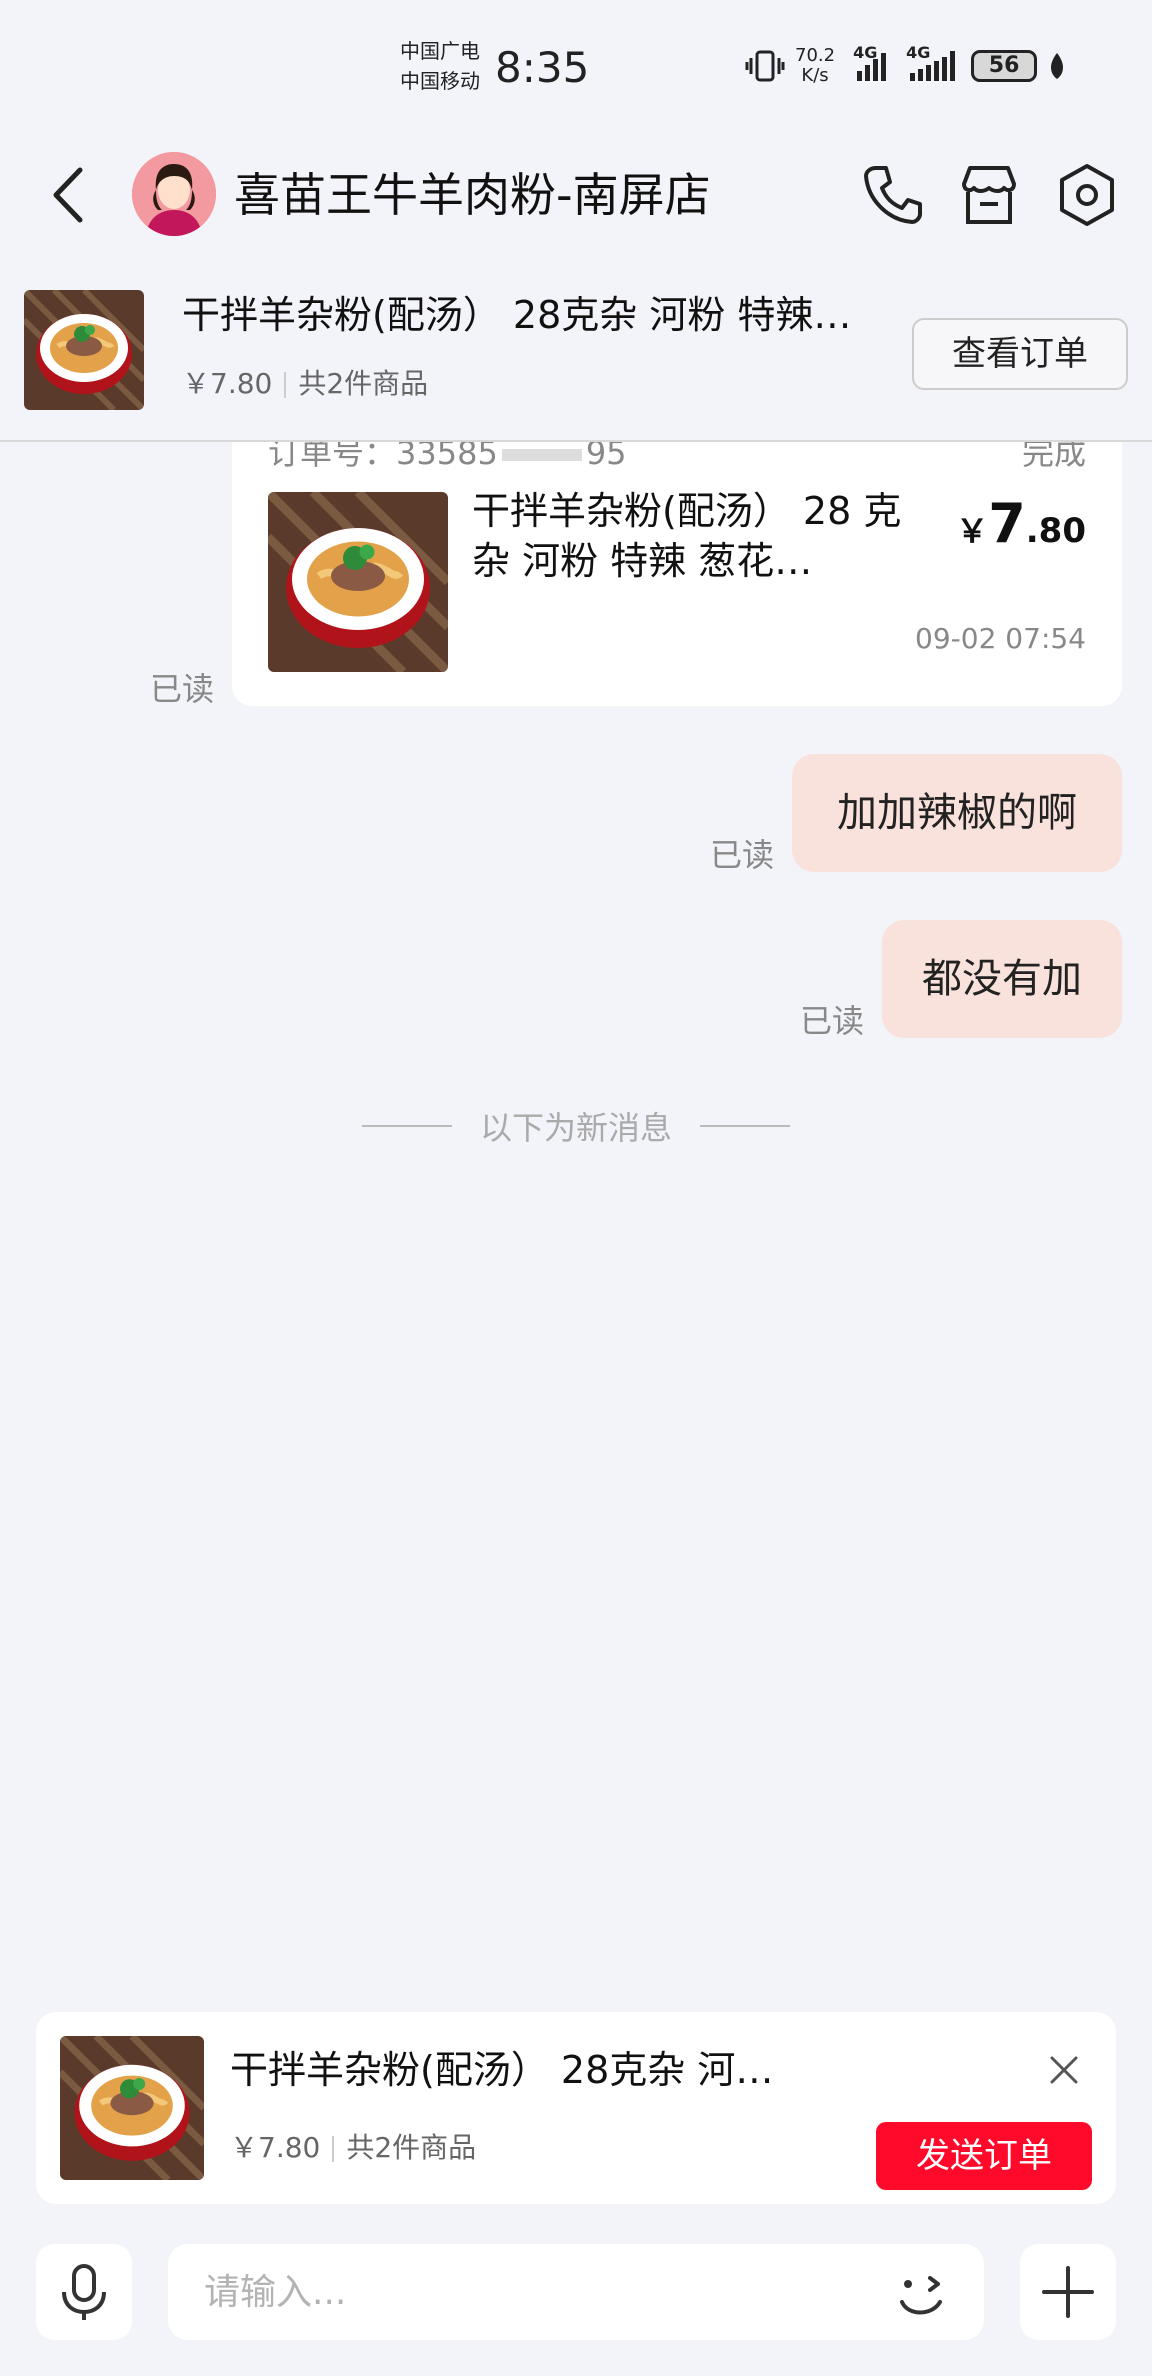 This screenshot has height=2376, width=1152. I want to click on avatar, so click(174, 194).